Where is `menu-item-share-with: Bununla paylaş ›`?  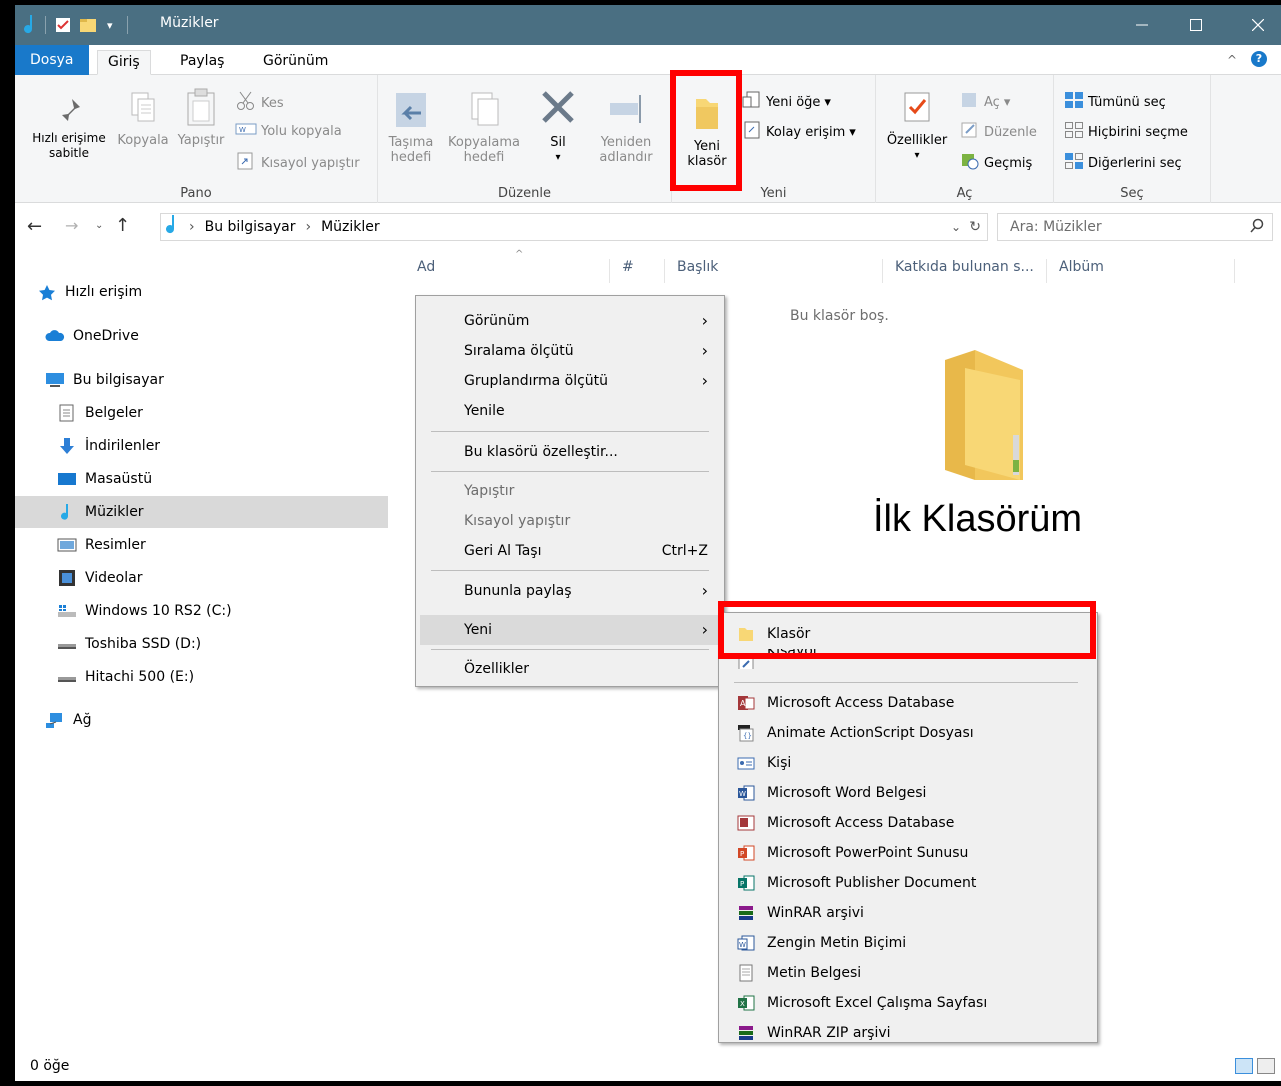
menu-item-share-with: Bununla paylaş › is located at coordinates (570, 591).